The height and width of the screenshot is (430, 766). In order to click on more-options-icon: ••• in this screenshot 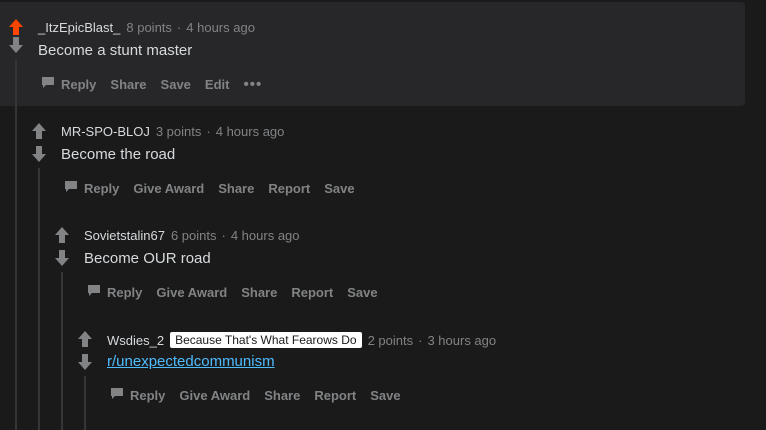, I will do `click(252, 84)`.